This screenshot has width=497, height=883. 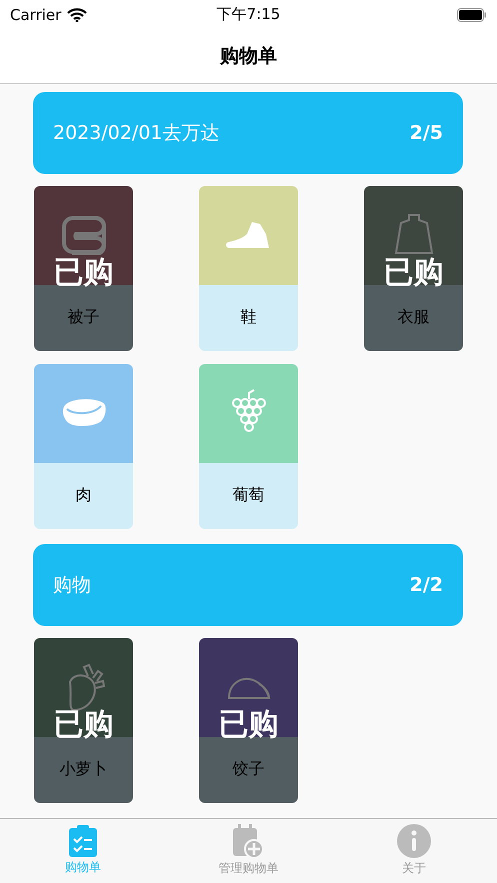 What do you see at coordinates (426, 585) in the screenshot?
I see `list-count: 2/2` at bounding box center [426, 585].